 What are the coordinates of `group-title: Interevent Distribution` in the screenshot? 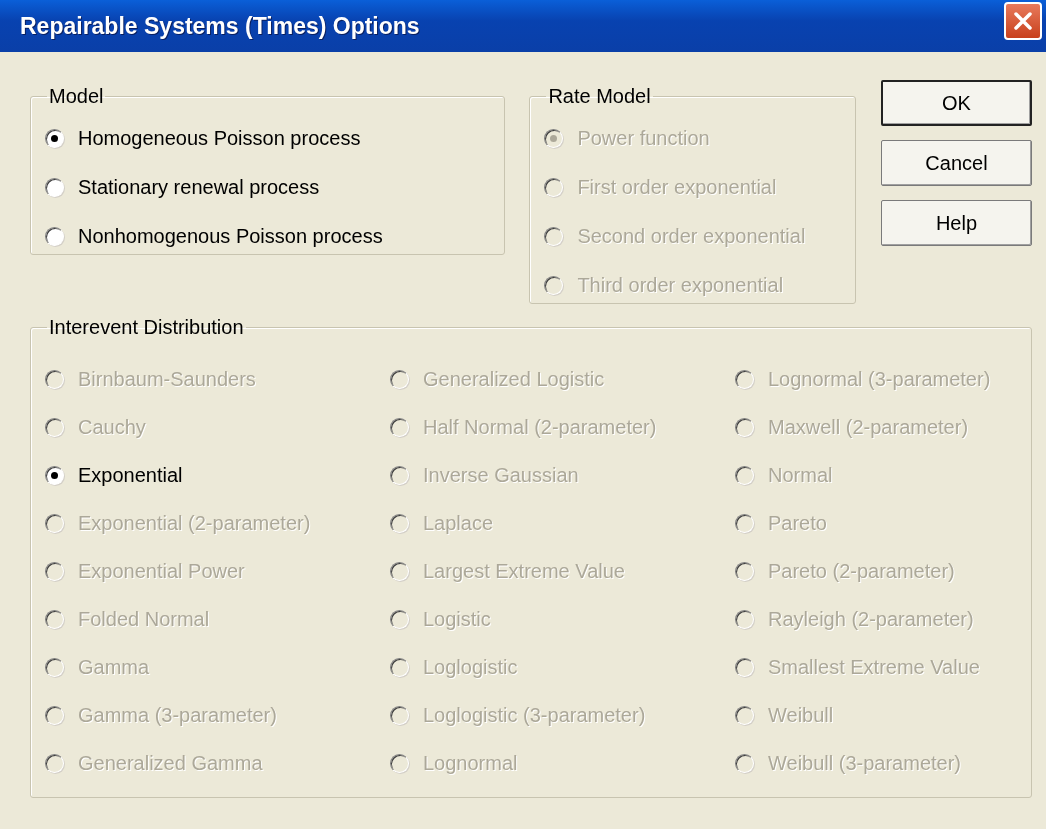 It's located at (146, 327).